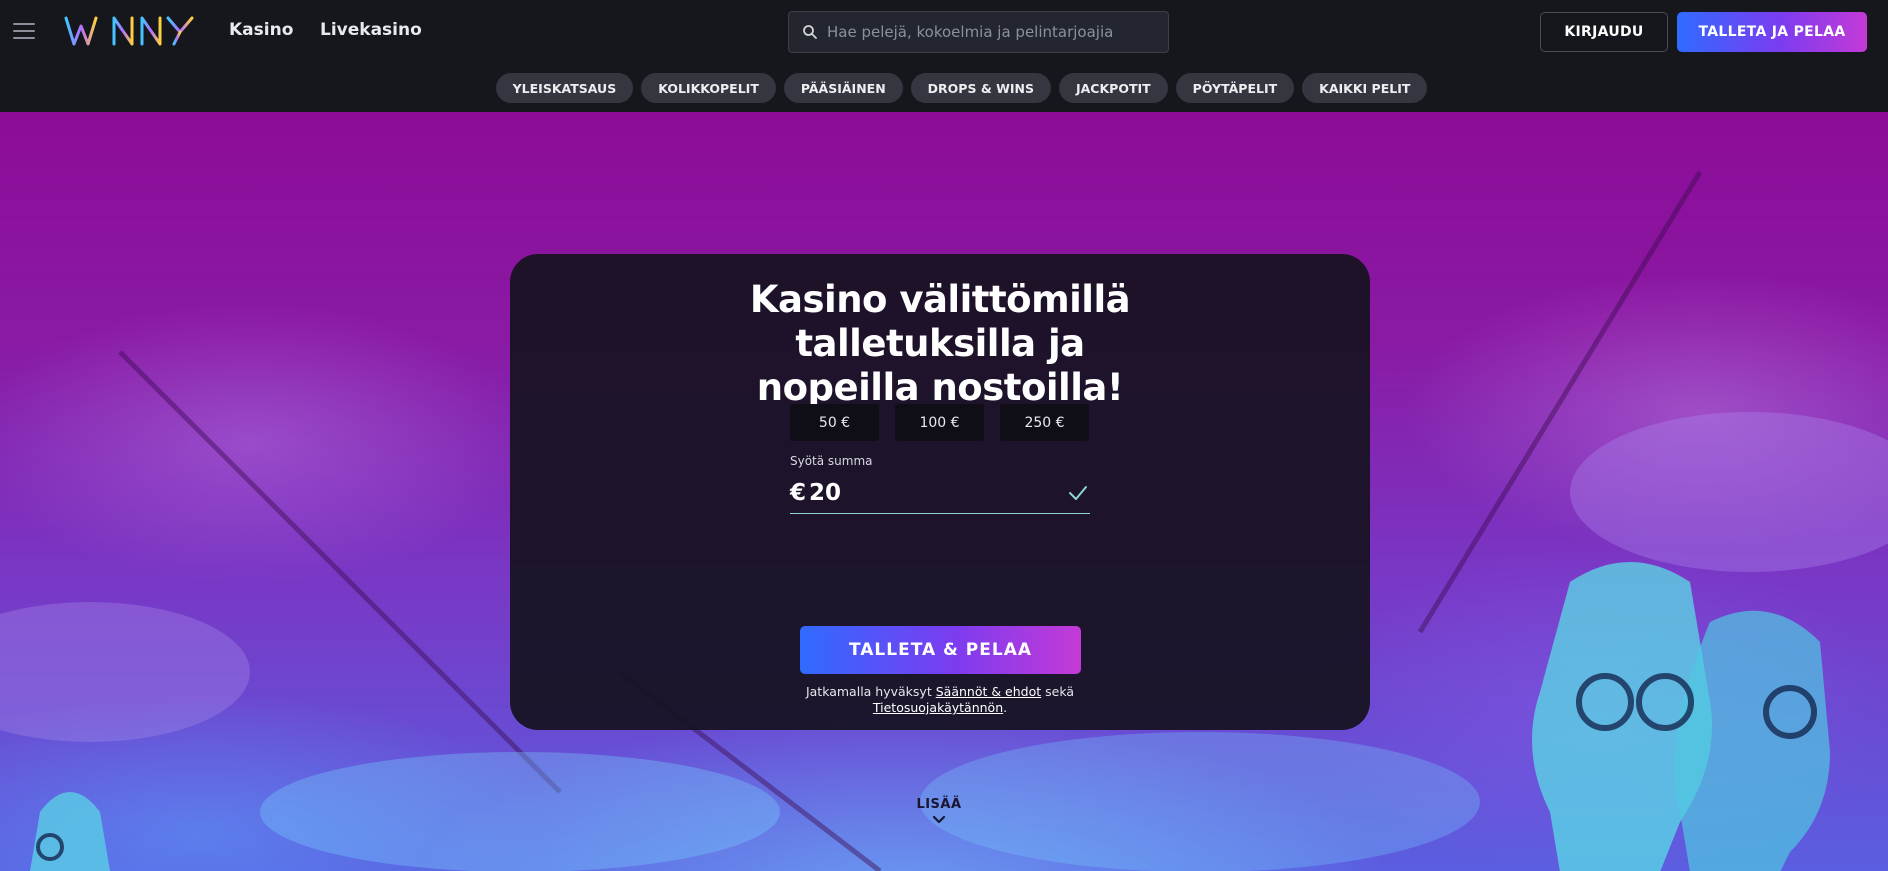 The image size is (1888, 871). I want to click on category-jackpotit: JACKPOTIT, so click(1113, 88).